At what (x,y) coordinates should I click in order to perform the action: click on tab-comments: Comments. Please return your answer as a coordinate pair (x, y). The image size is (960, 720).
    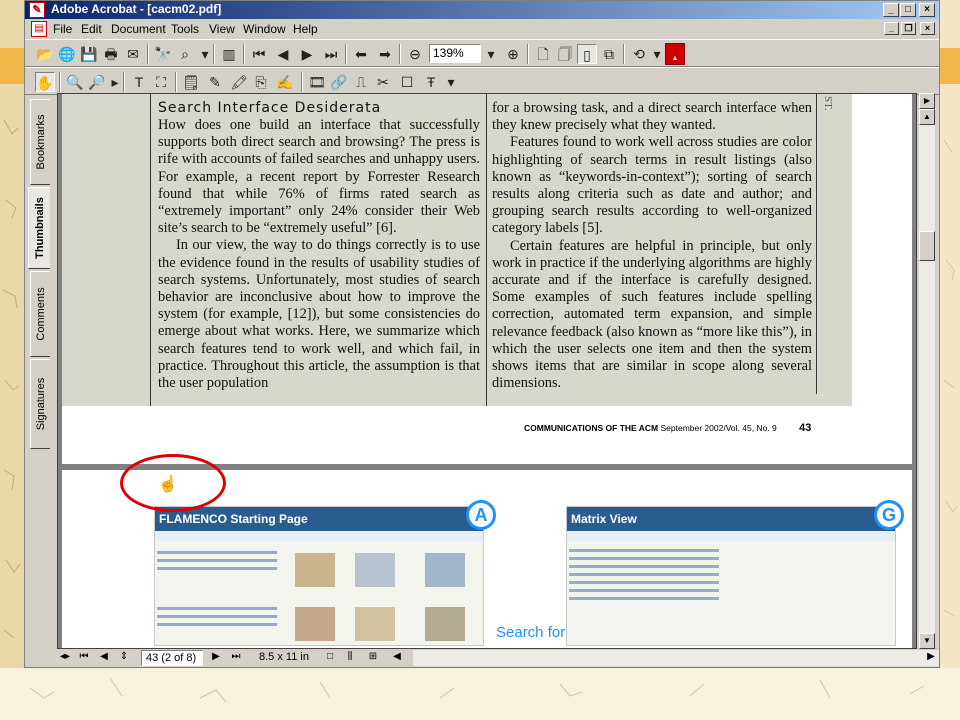
    Looking at the image, I should click on (40, 314).